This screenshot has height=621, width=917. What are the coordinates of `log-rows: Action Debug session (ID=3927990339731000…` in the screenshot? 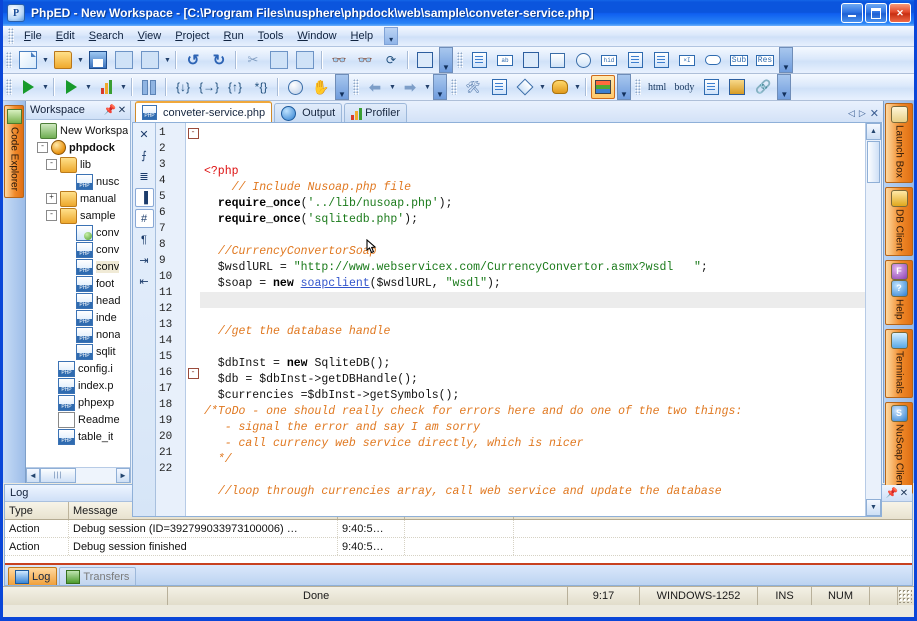 It's located at (458, 541).